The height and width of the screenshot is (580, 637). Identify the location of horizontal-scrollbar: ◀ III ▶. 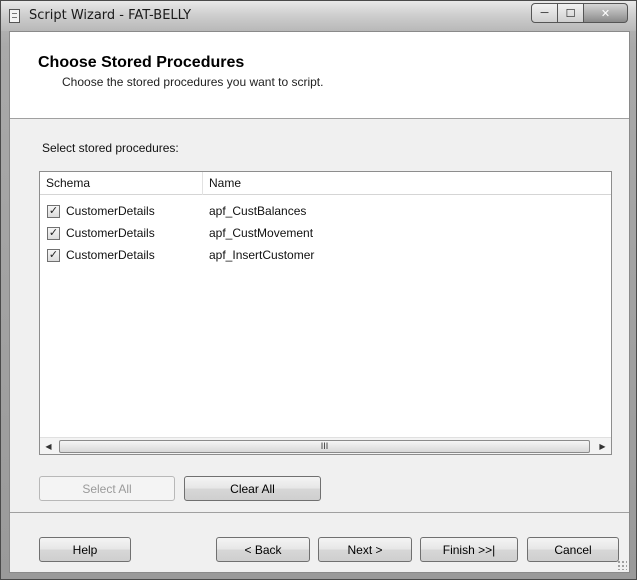
(325, 445).